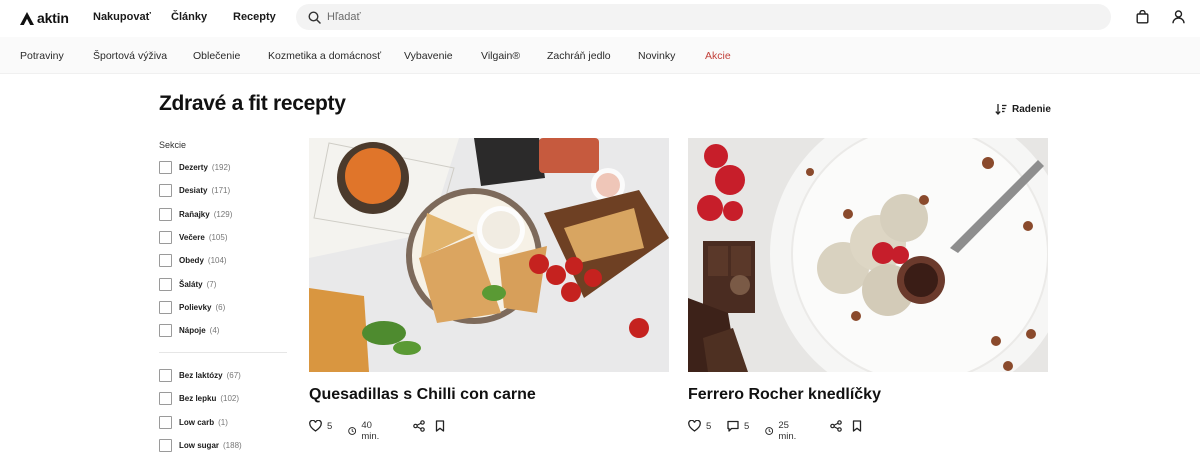  I want to click on filter-dinners: Večere (105), so click(193, 237).